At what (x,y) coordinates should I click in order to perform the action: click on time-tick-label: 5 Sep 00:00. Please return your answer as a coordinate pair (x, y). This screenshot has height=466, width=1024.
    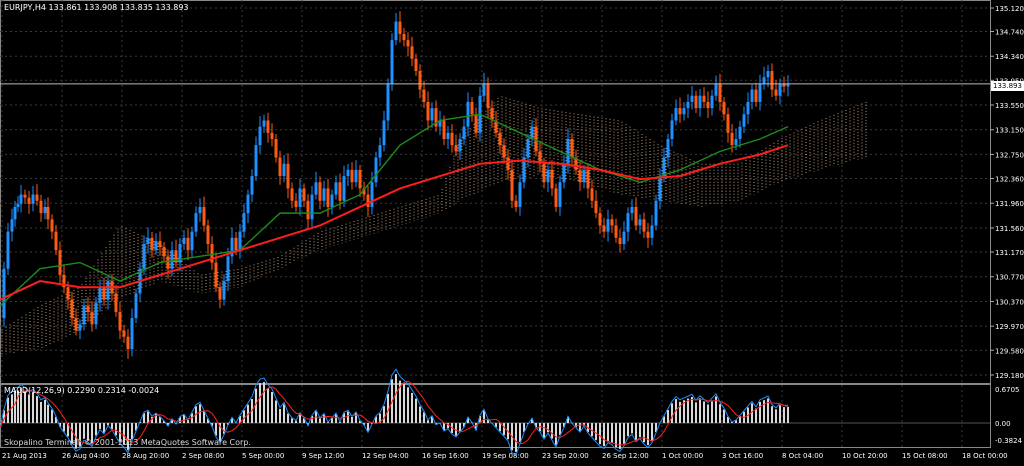
    Looking at the image, I should click on (263, 456).